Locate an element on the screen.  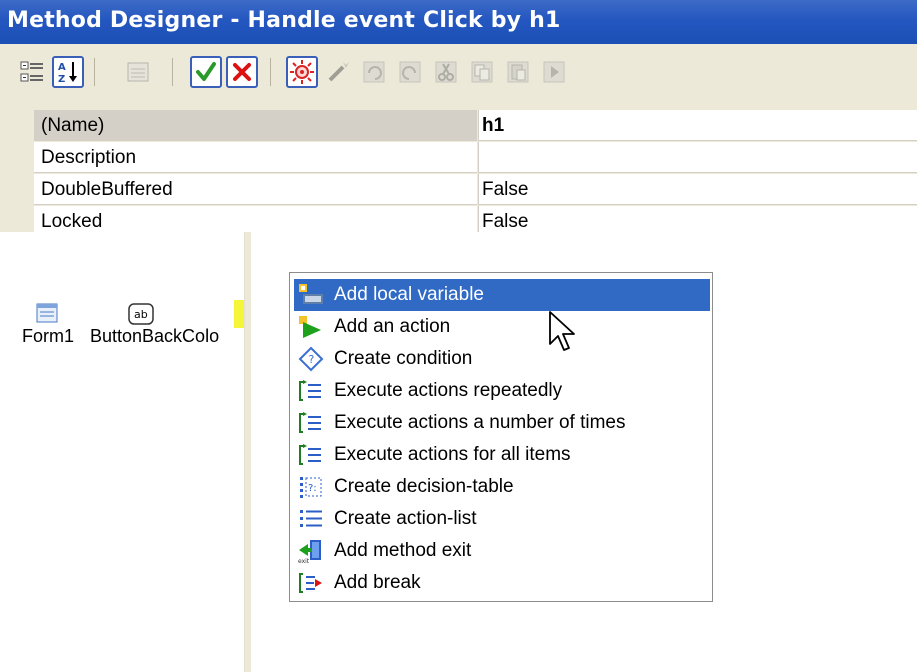
property-row-doublebuffered: DoubleBuffered False is located at coordinates (458, 190).